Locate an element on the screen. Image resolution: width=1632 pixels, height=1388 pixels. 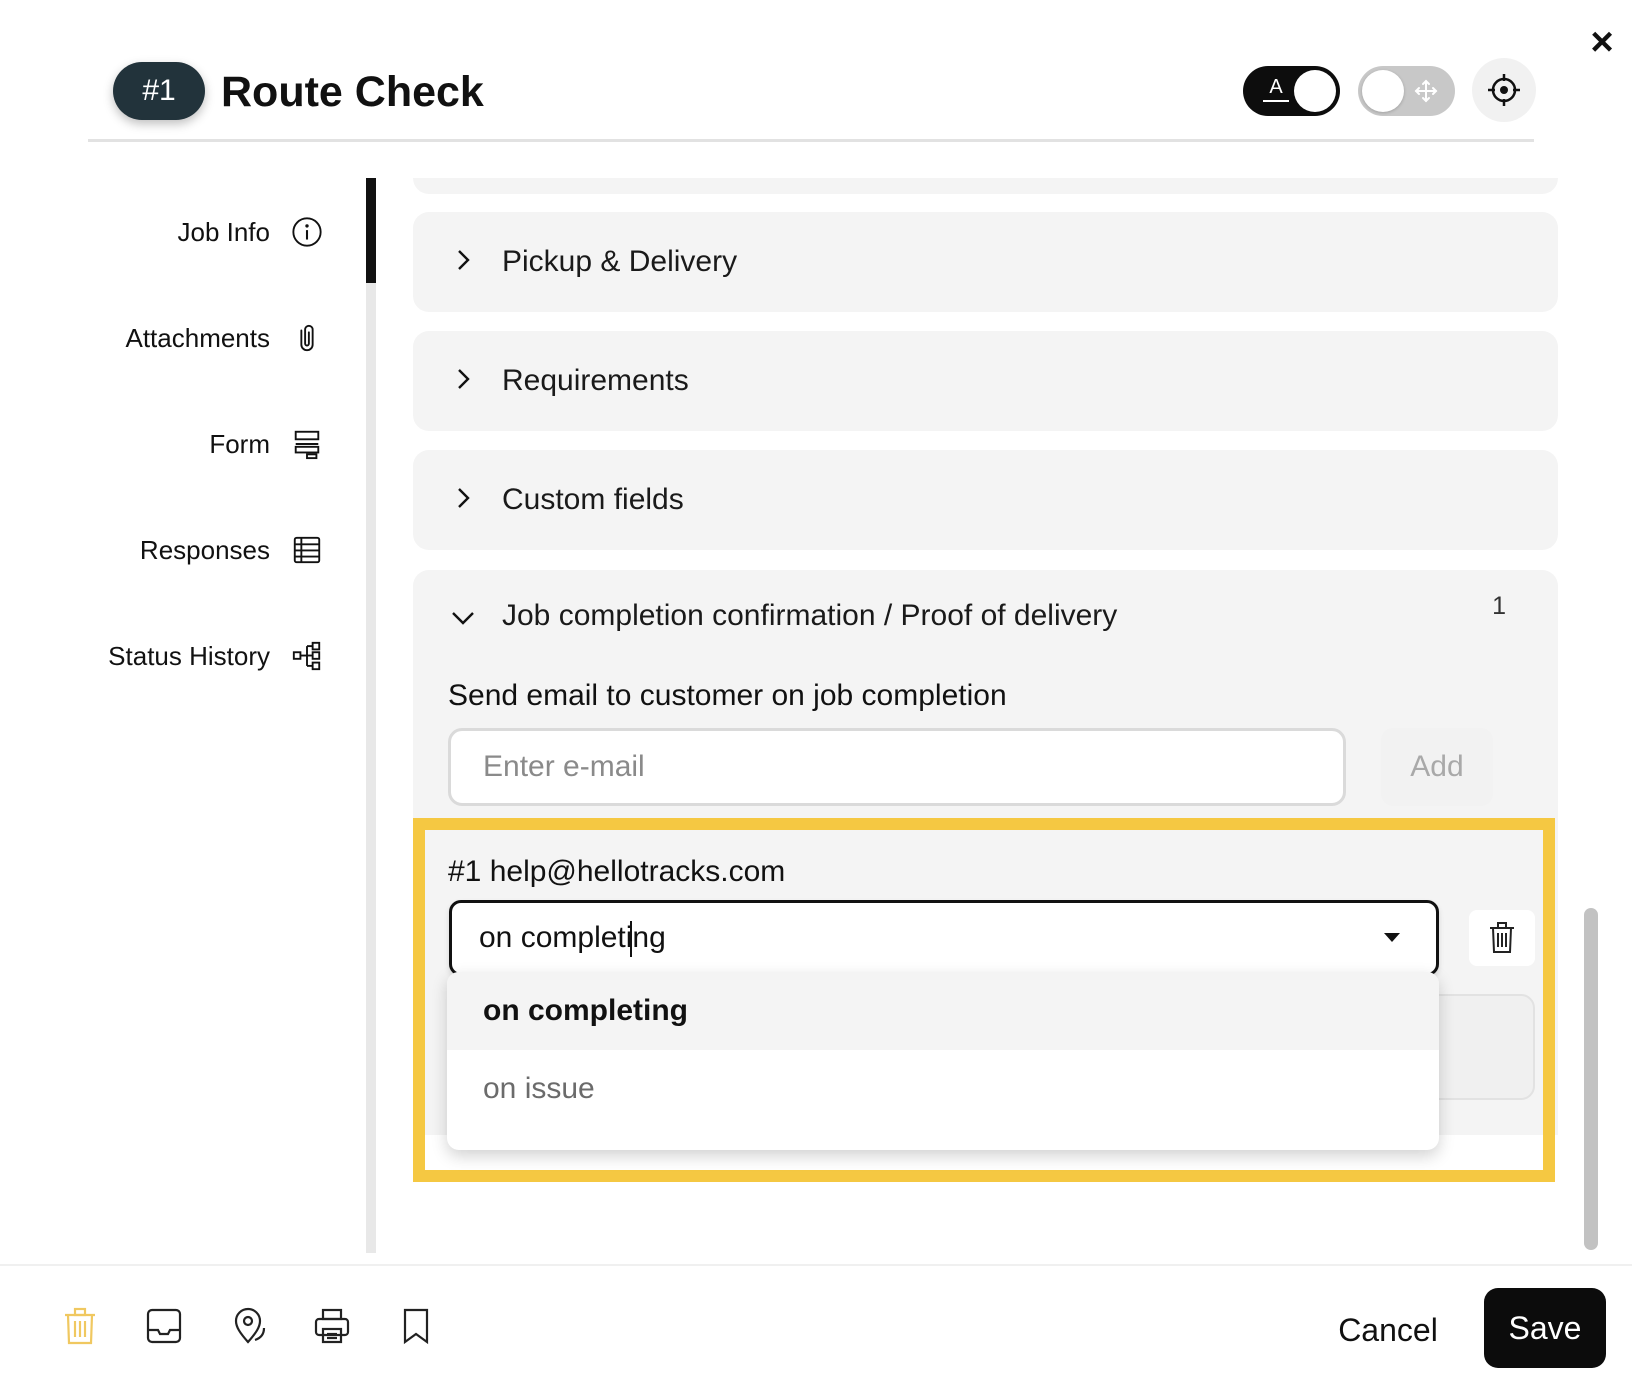
text-caret is located at coordinates (631, 939).